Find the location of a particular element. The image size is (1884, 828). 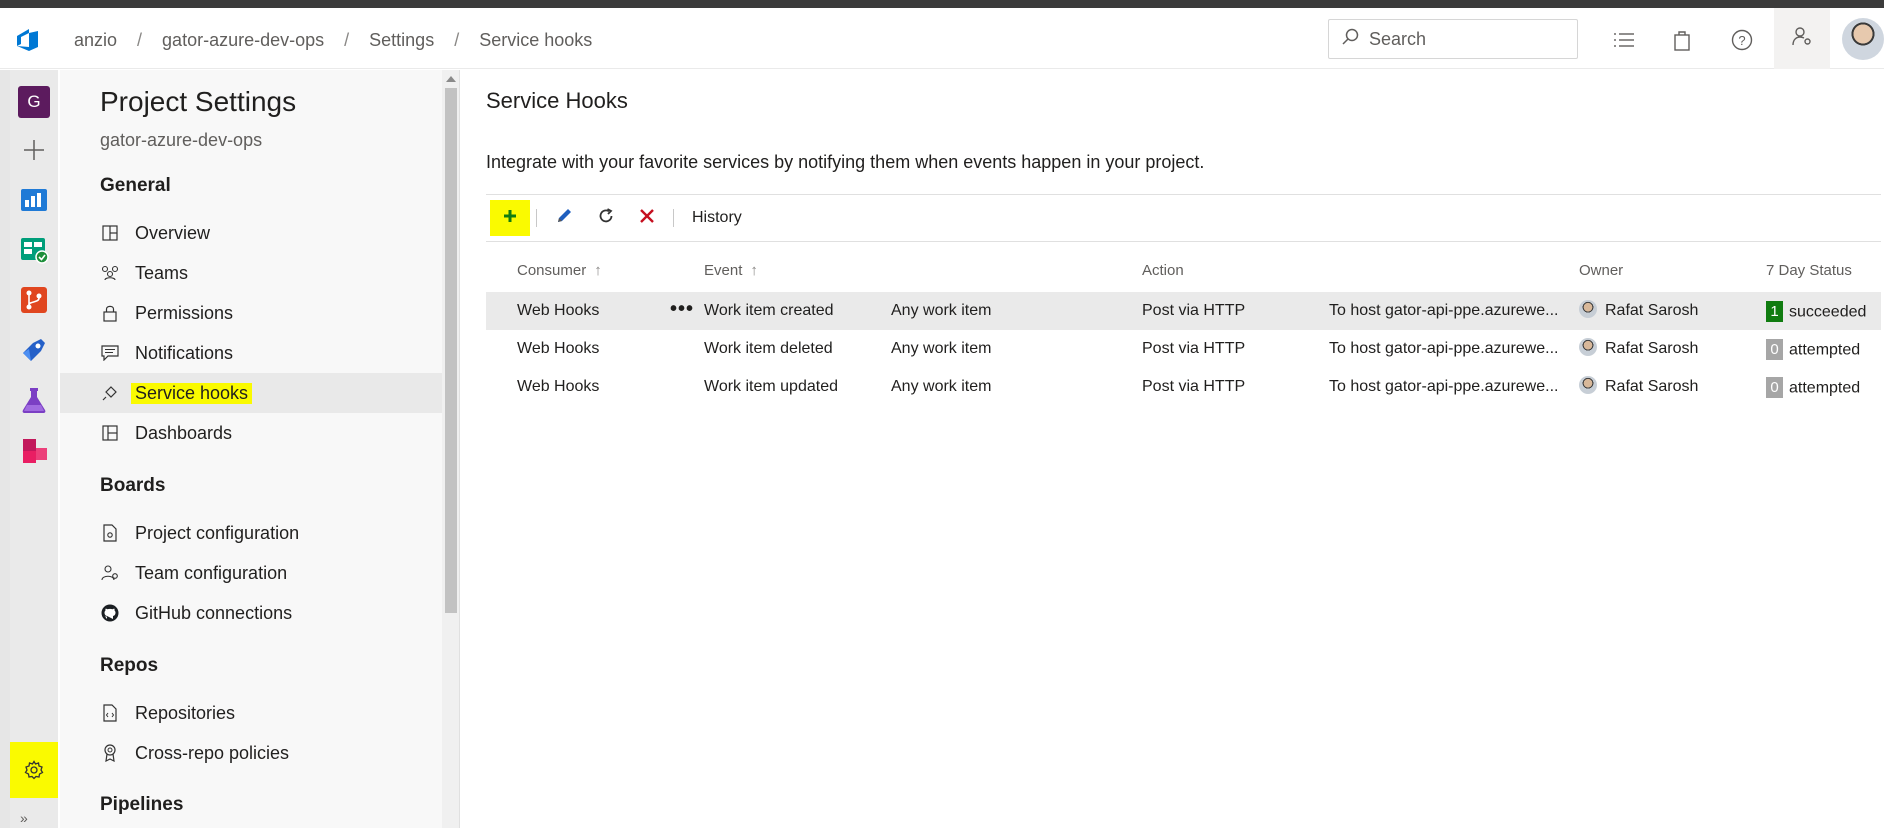

user-settings-icon is located at coordinates (1802, 38).